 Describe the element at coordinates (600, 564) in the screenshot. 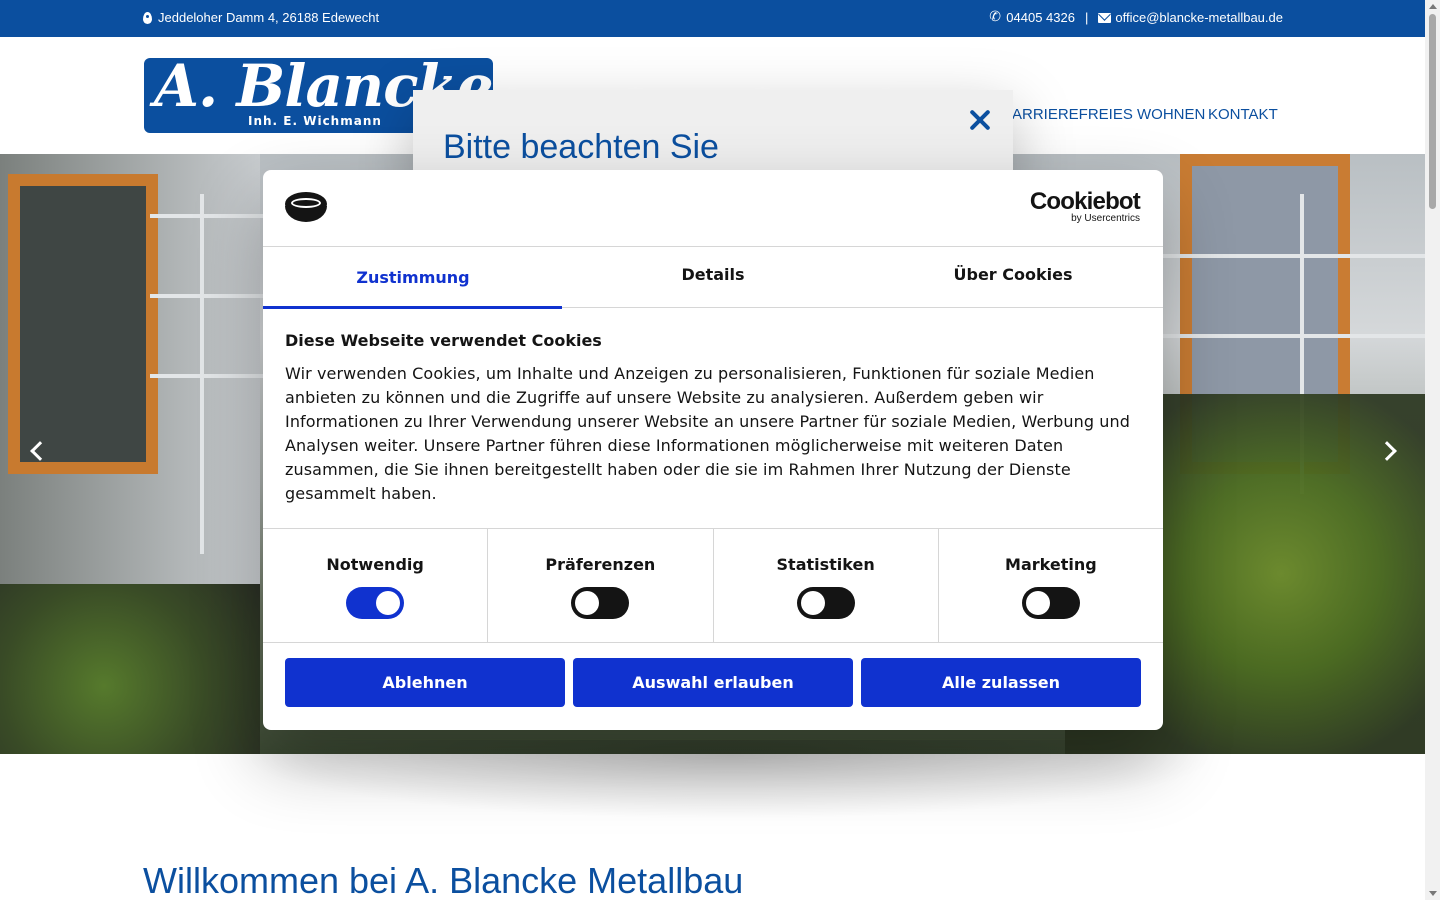

I see `category-label: Präferenzen` at that location.